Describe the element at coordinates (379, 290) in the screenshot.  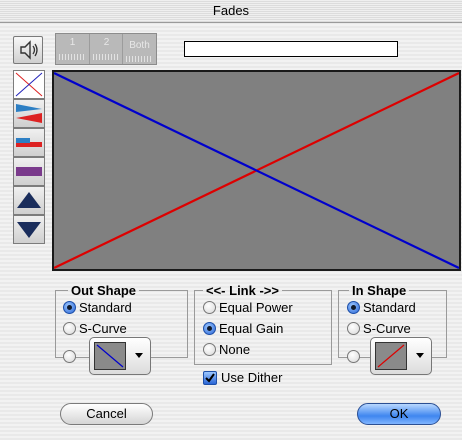
I see `in-shape-title: In Shape` at that location.